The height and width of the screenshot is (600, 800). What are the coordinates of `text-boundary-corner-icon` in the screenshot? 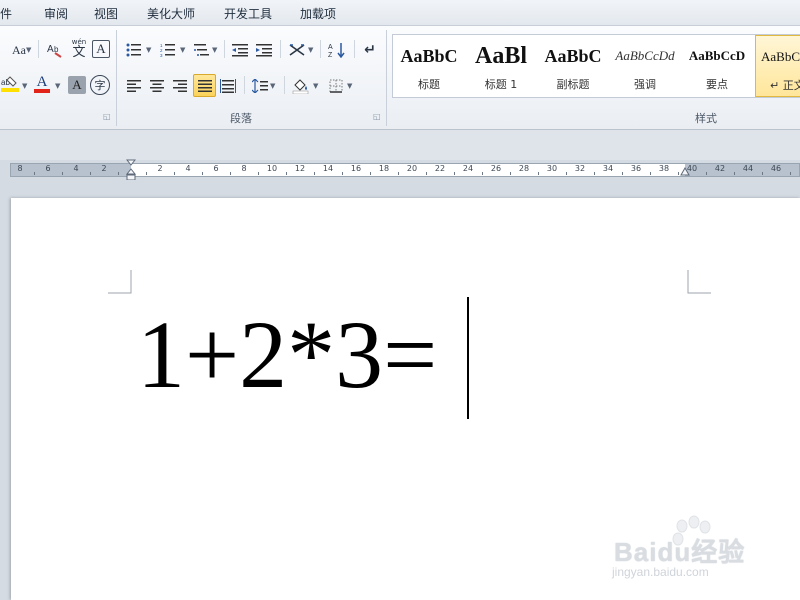 It's located at (120, 282).